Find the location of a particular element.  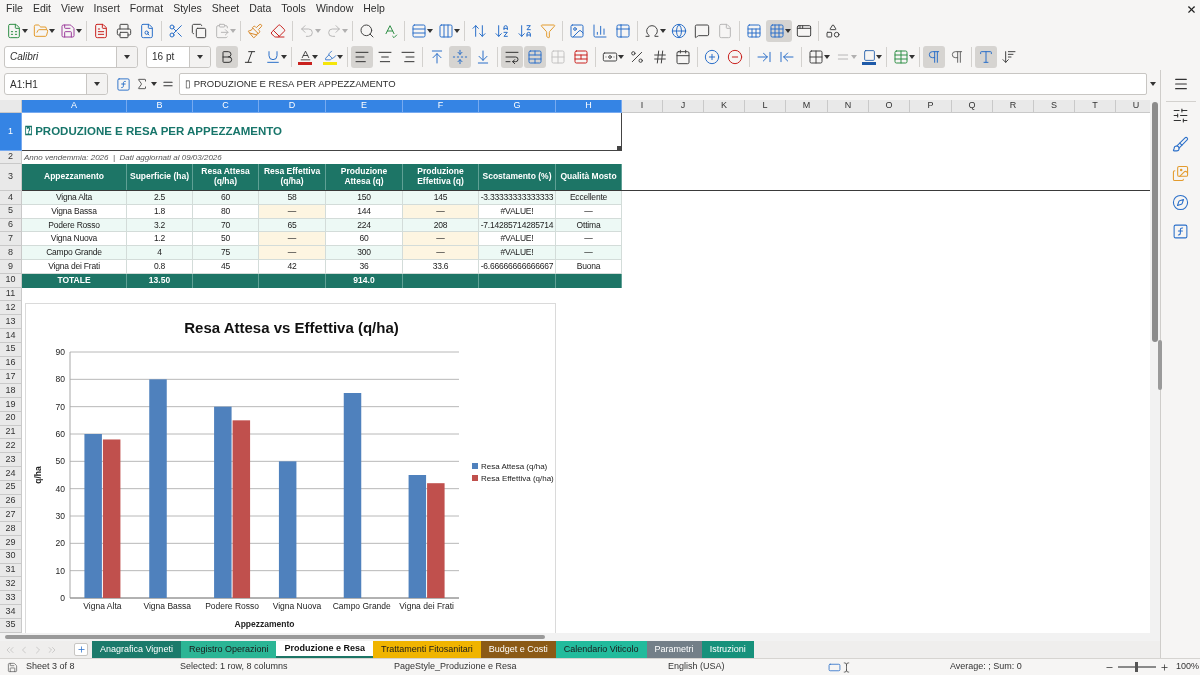

row-header: 32 is located at coordinates (11, 584).